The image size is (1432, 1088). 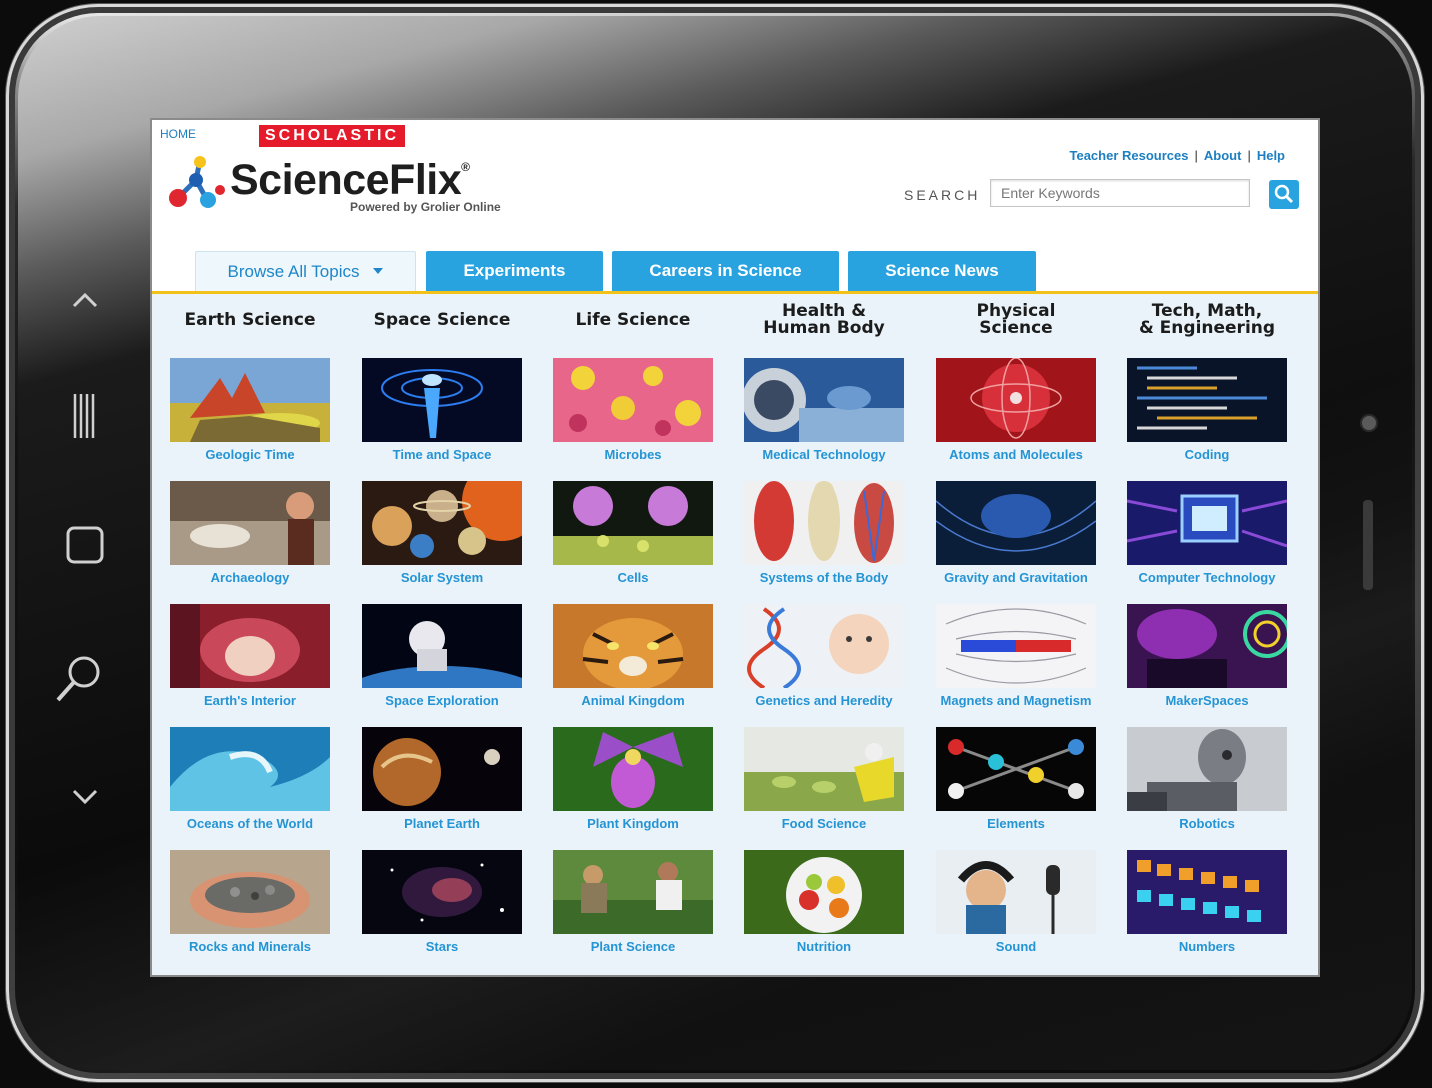 What do you see at coordinates (633, 700) in the screenshot?
I see `topic-label: Animal Kingdom` at bounding box center [633, 700].